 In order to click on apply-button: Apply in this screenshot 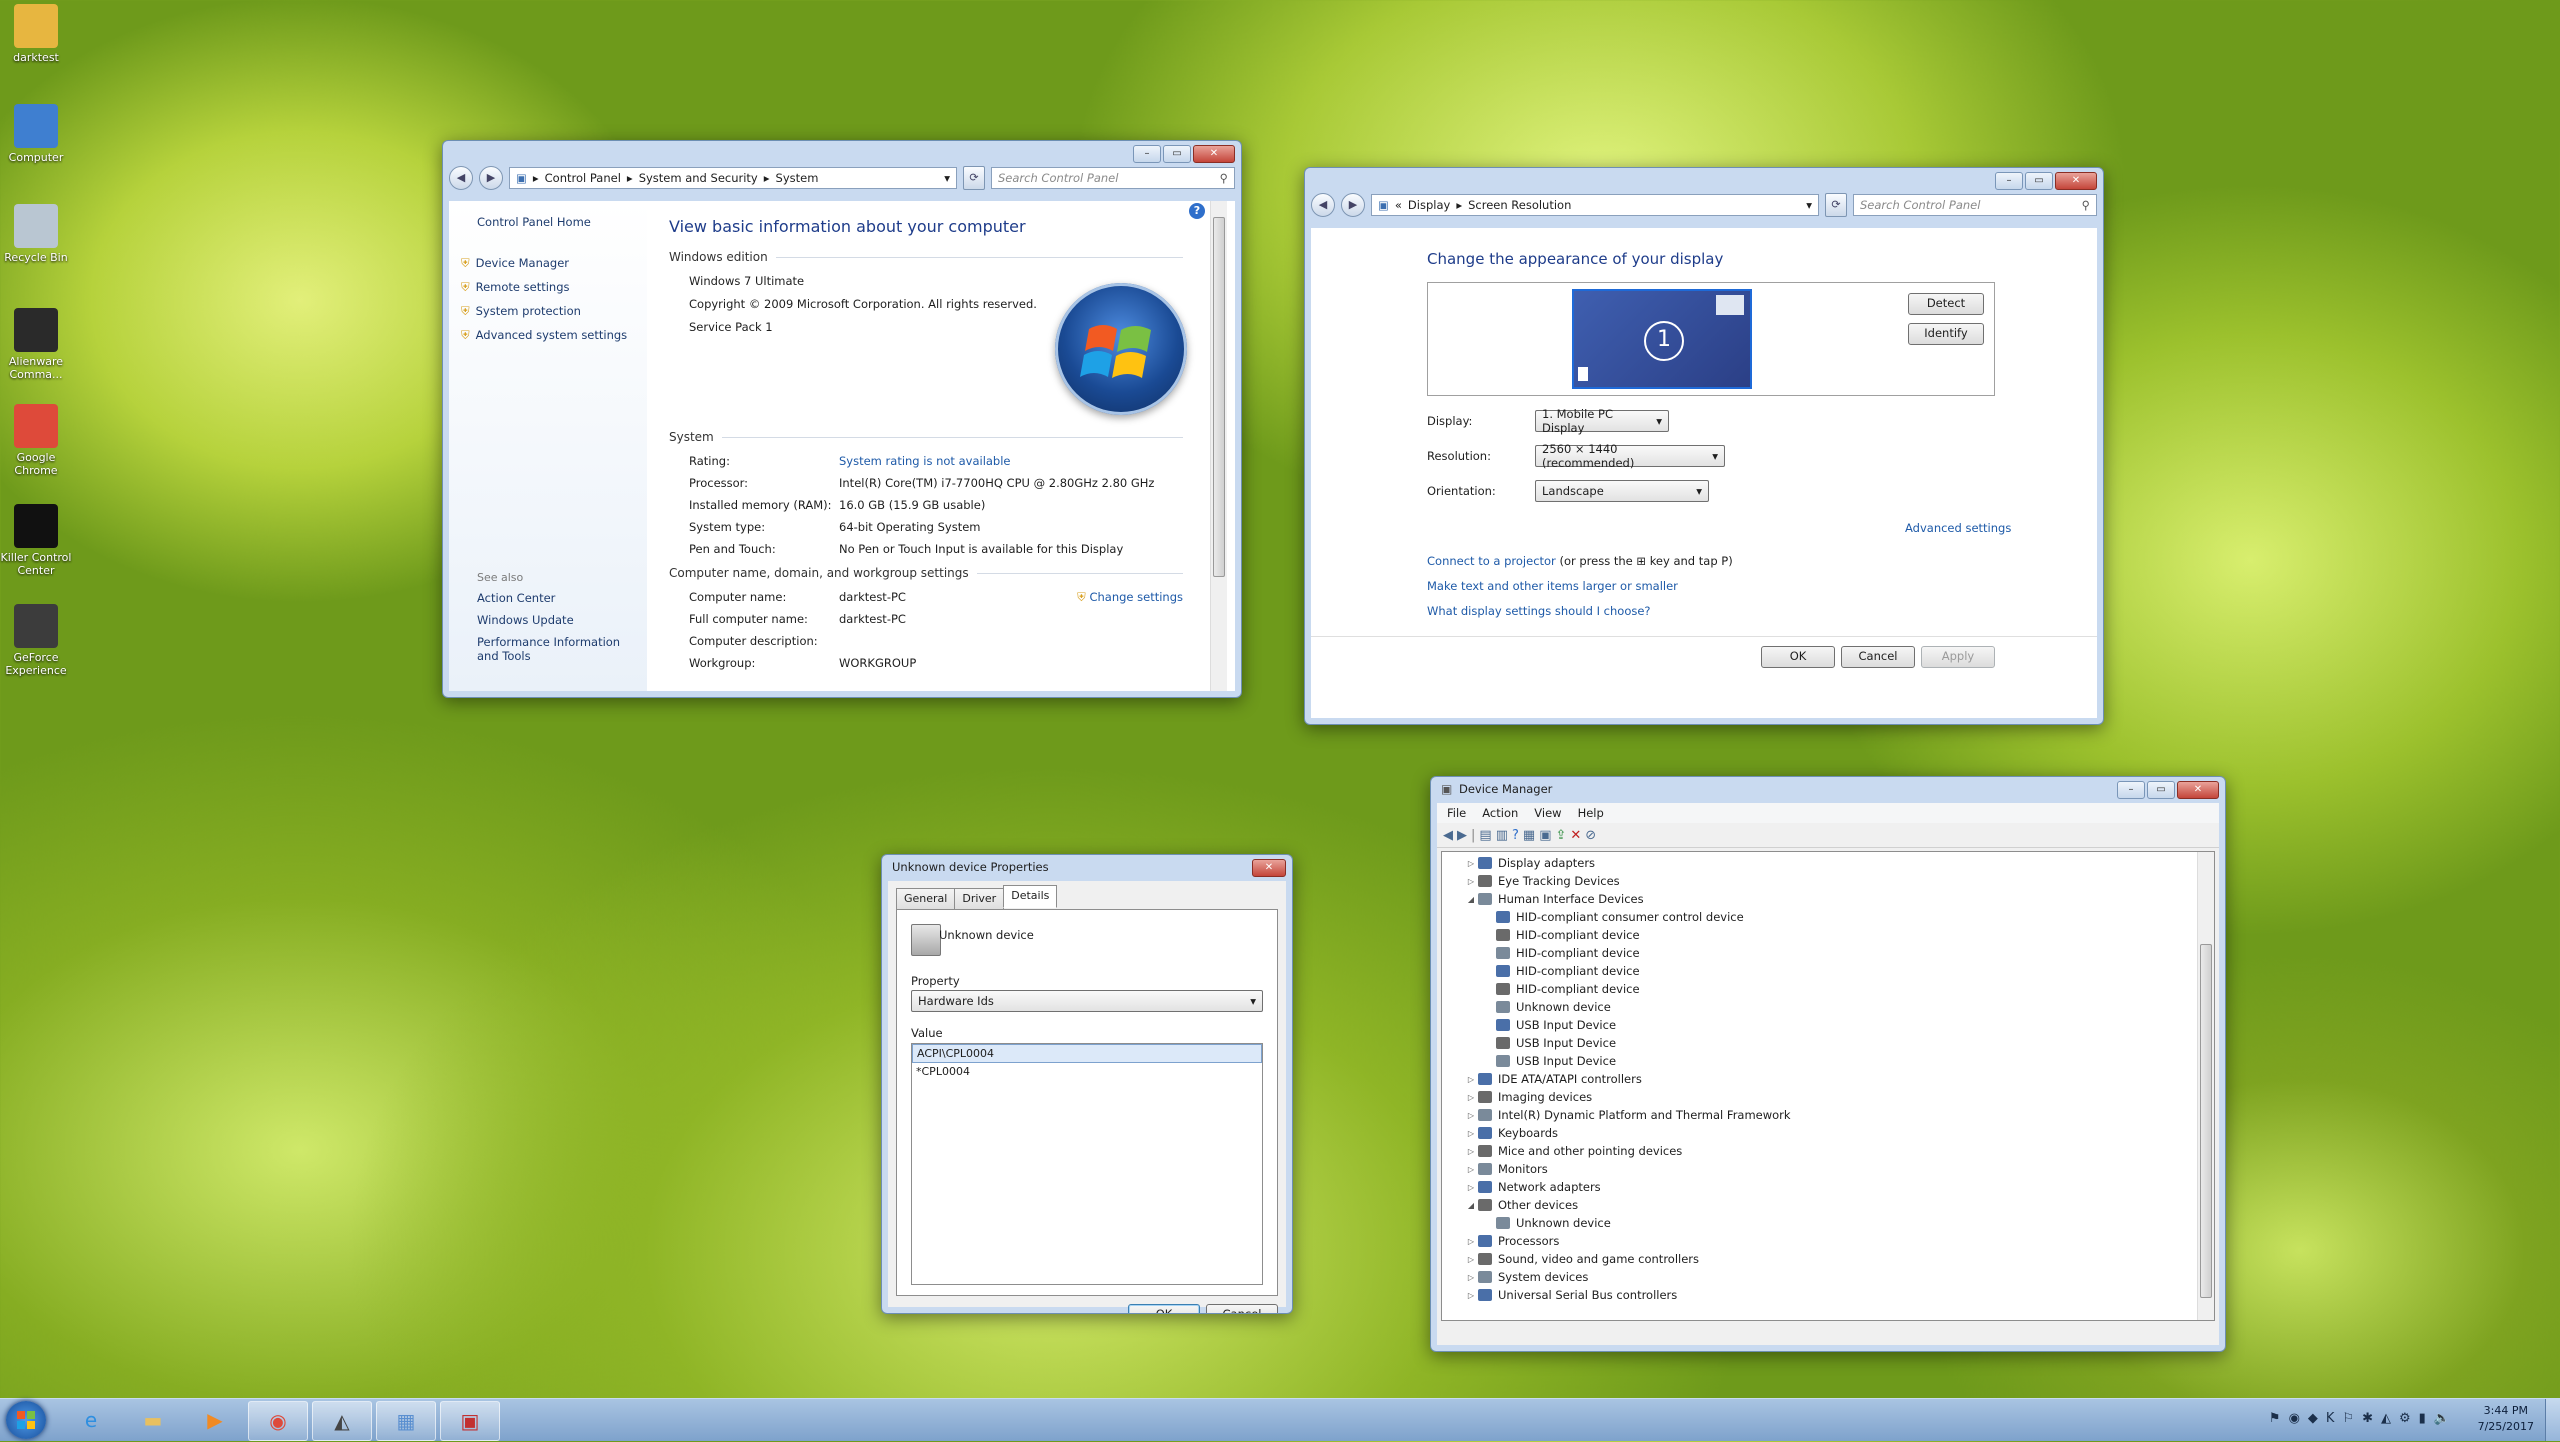, I will do `click(1958, 657)`.